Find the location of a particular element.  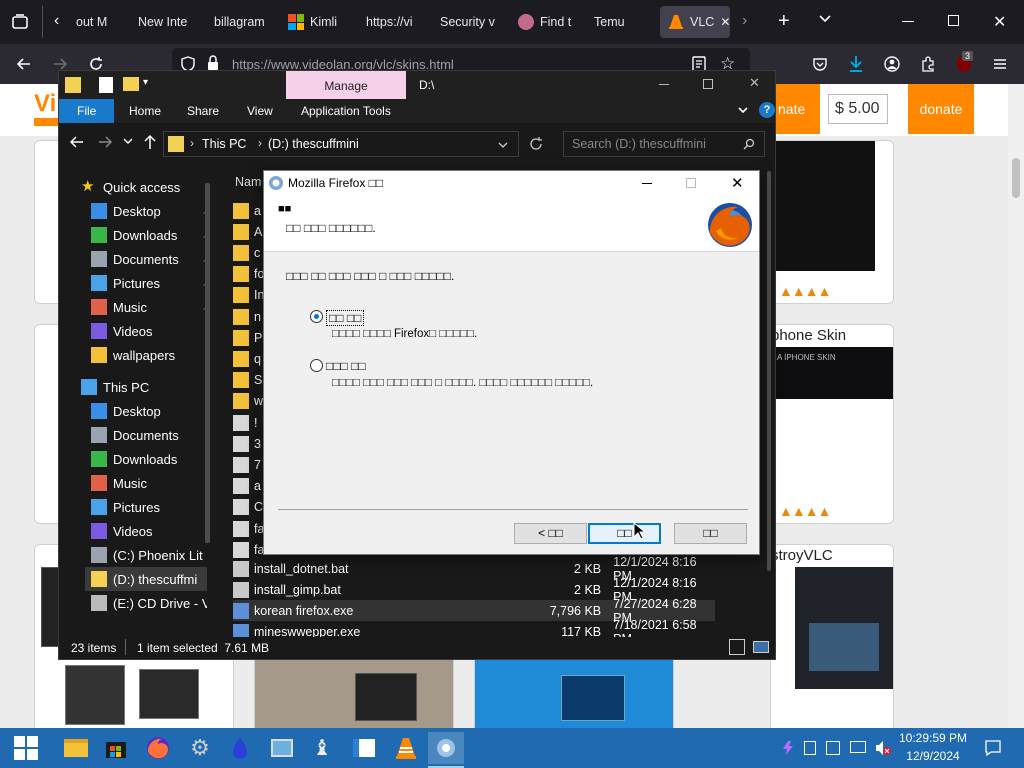

explorer-maximize-icon is located at coordinates (708, 84).